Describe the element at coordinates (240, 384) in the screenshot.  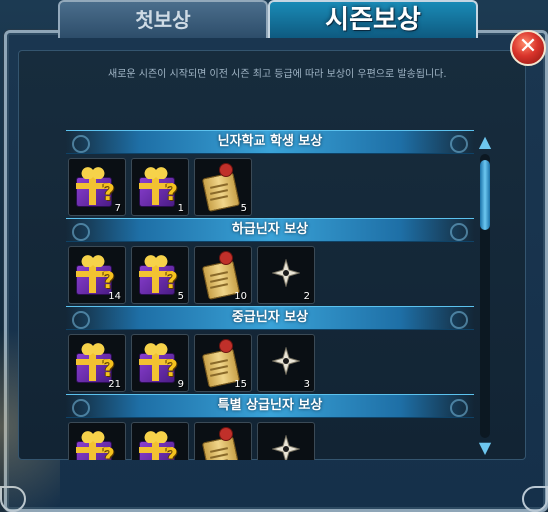
I see `item-quantity: 15` at that location.